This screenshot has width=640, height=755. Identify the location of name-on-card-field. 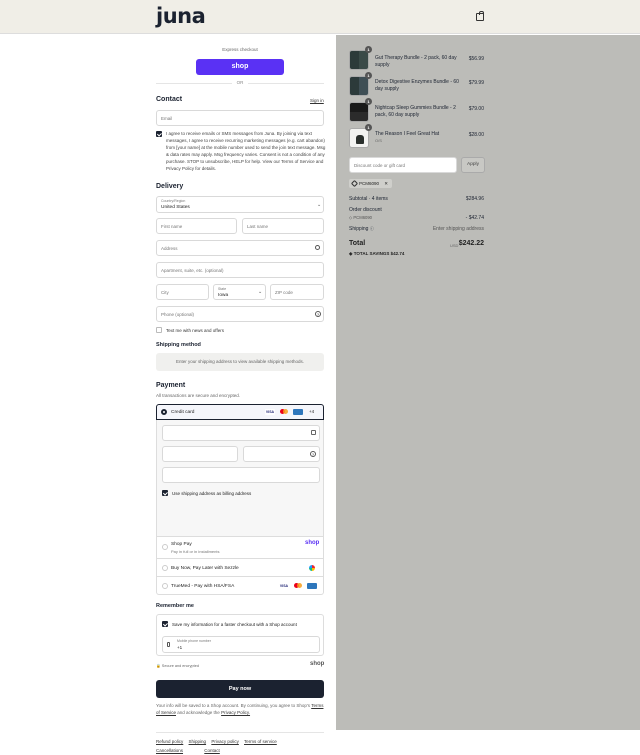
(241, 475).